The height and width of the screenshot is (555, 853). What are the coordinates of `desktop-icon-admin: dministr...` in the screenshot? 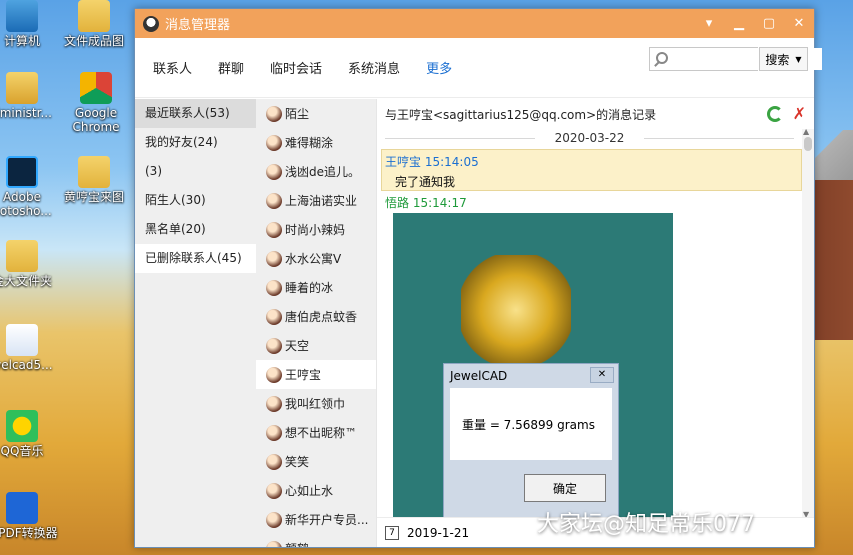 It's located at (29, 96).